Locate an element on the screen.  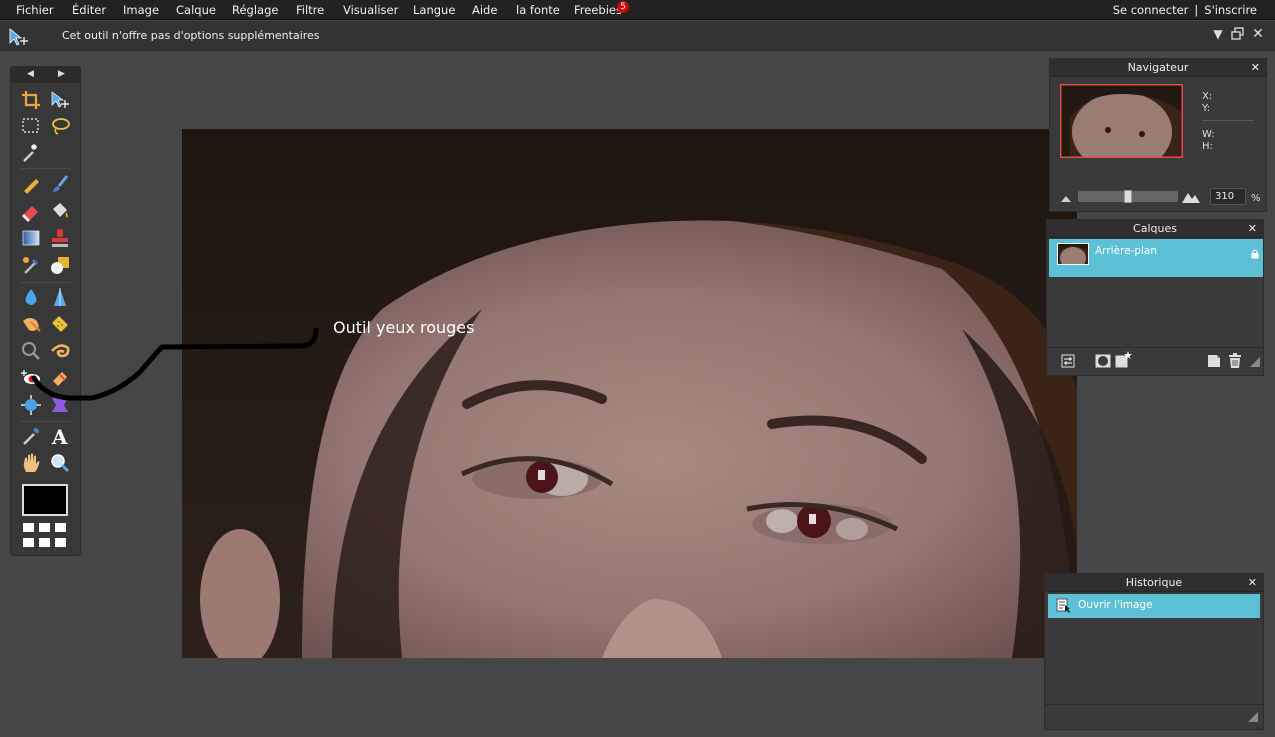
history-item-open-image: Ouvrir l'image is located at coordinates (1154, 606).